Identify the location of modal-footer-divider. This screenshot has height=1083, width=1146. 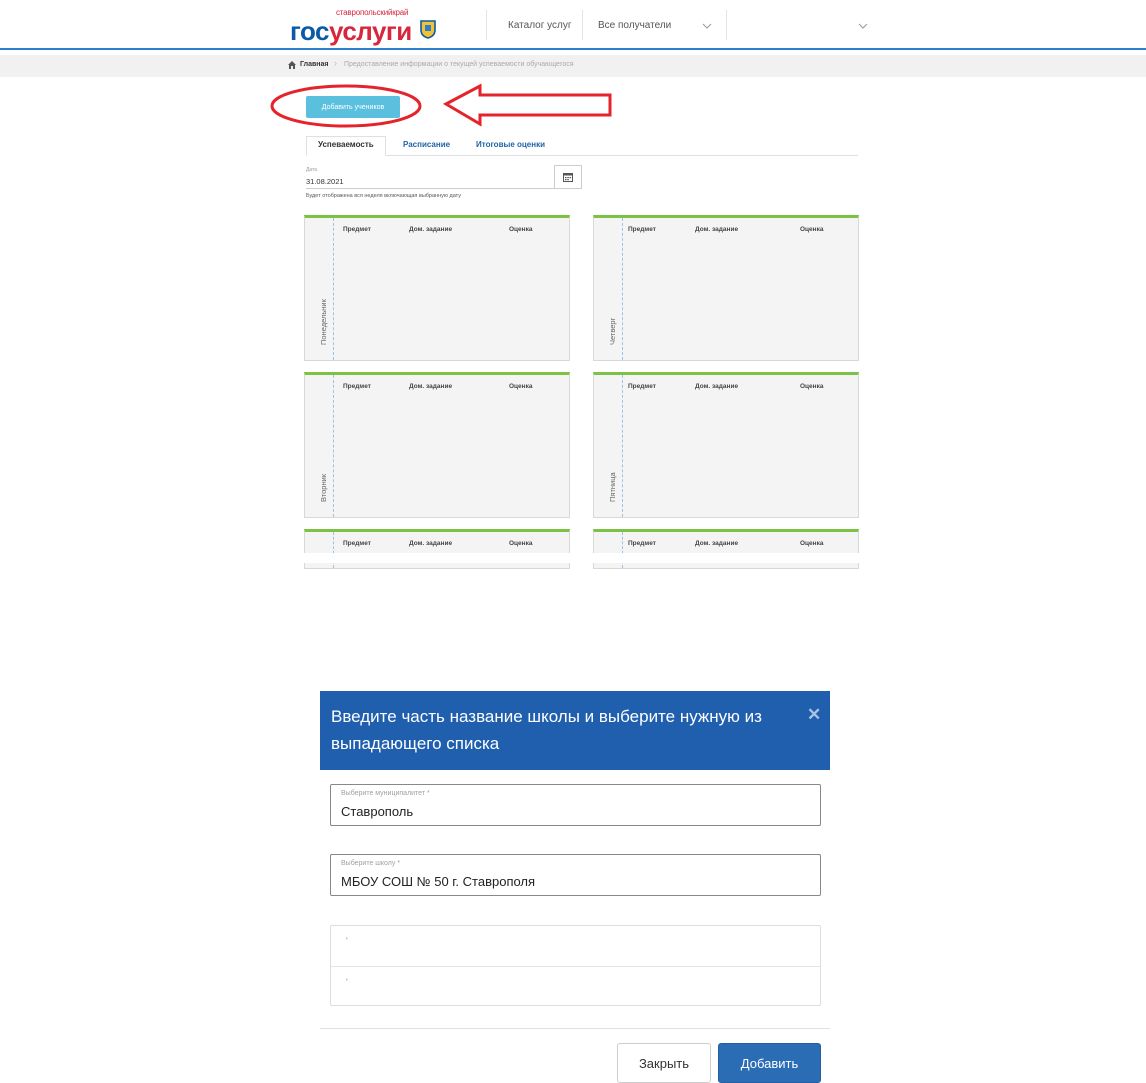
(575, 1028).